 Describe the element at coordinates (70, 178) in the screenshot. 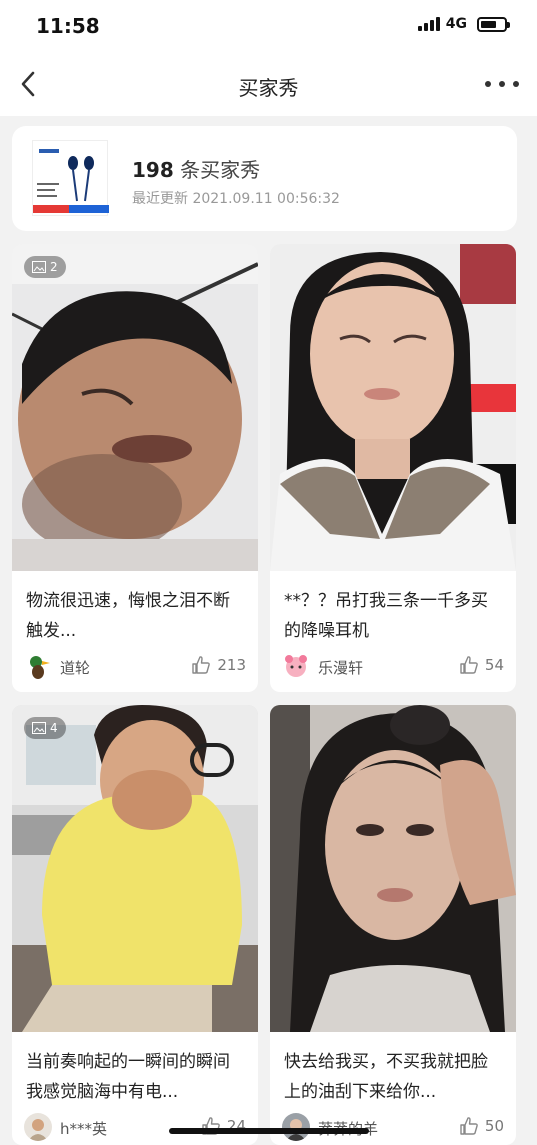

I see `product-thumbnail` at that location.